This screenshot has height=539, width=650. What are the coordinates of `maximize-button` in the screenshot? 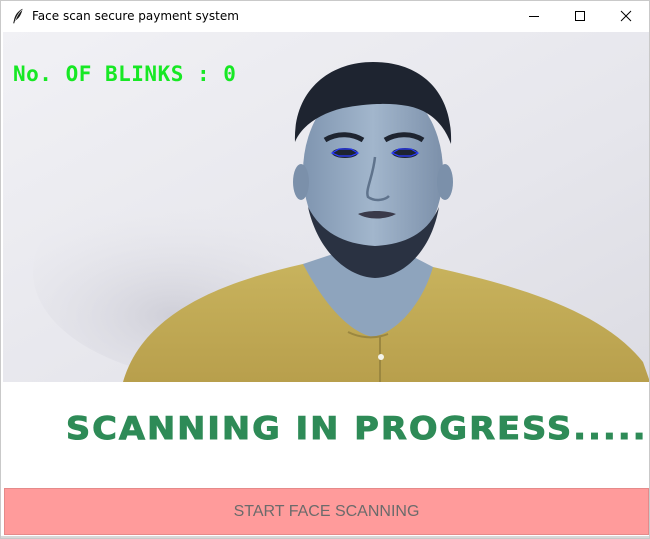 It's located at (580, 16).